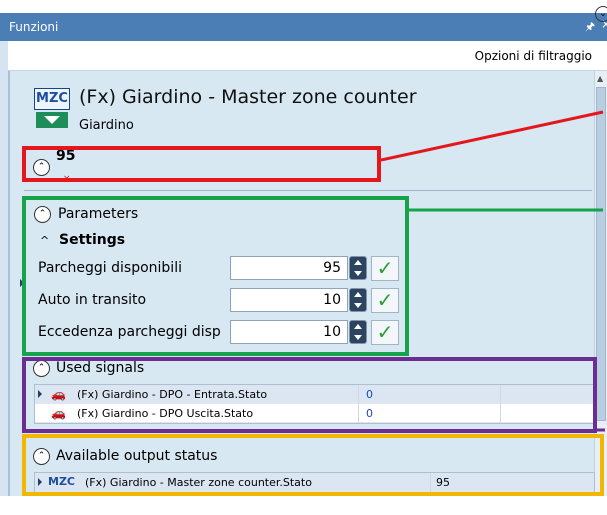  I want to click on window-left-border, so click(4, 278).